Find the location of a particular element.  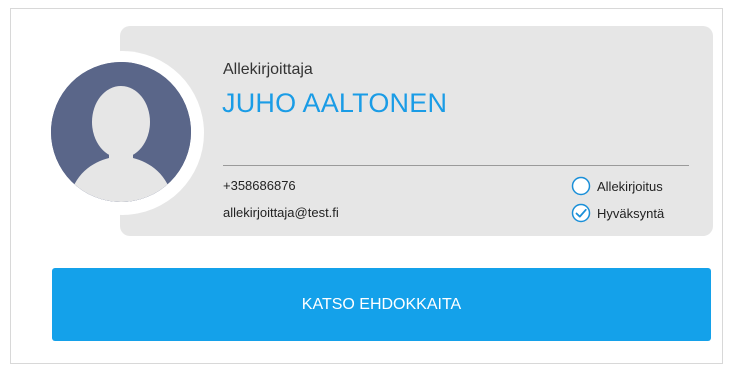

checked-circle-icon is located at coordinates (581, 213).